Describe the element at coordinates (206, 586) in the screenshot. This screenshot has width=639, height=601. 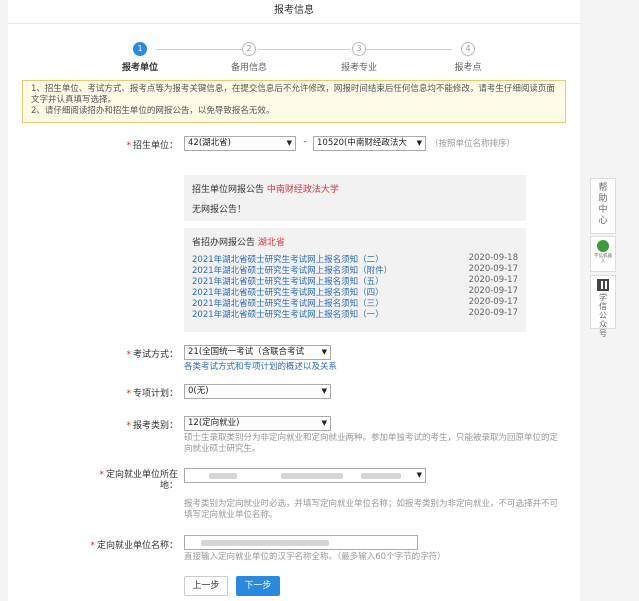
I see `prev-step-button: 上一步` at that location.